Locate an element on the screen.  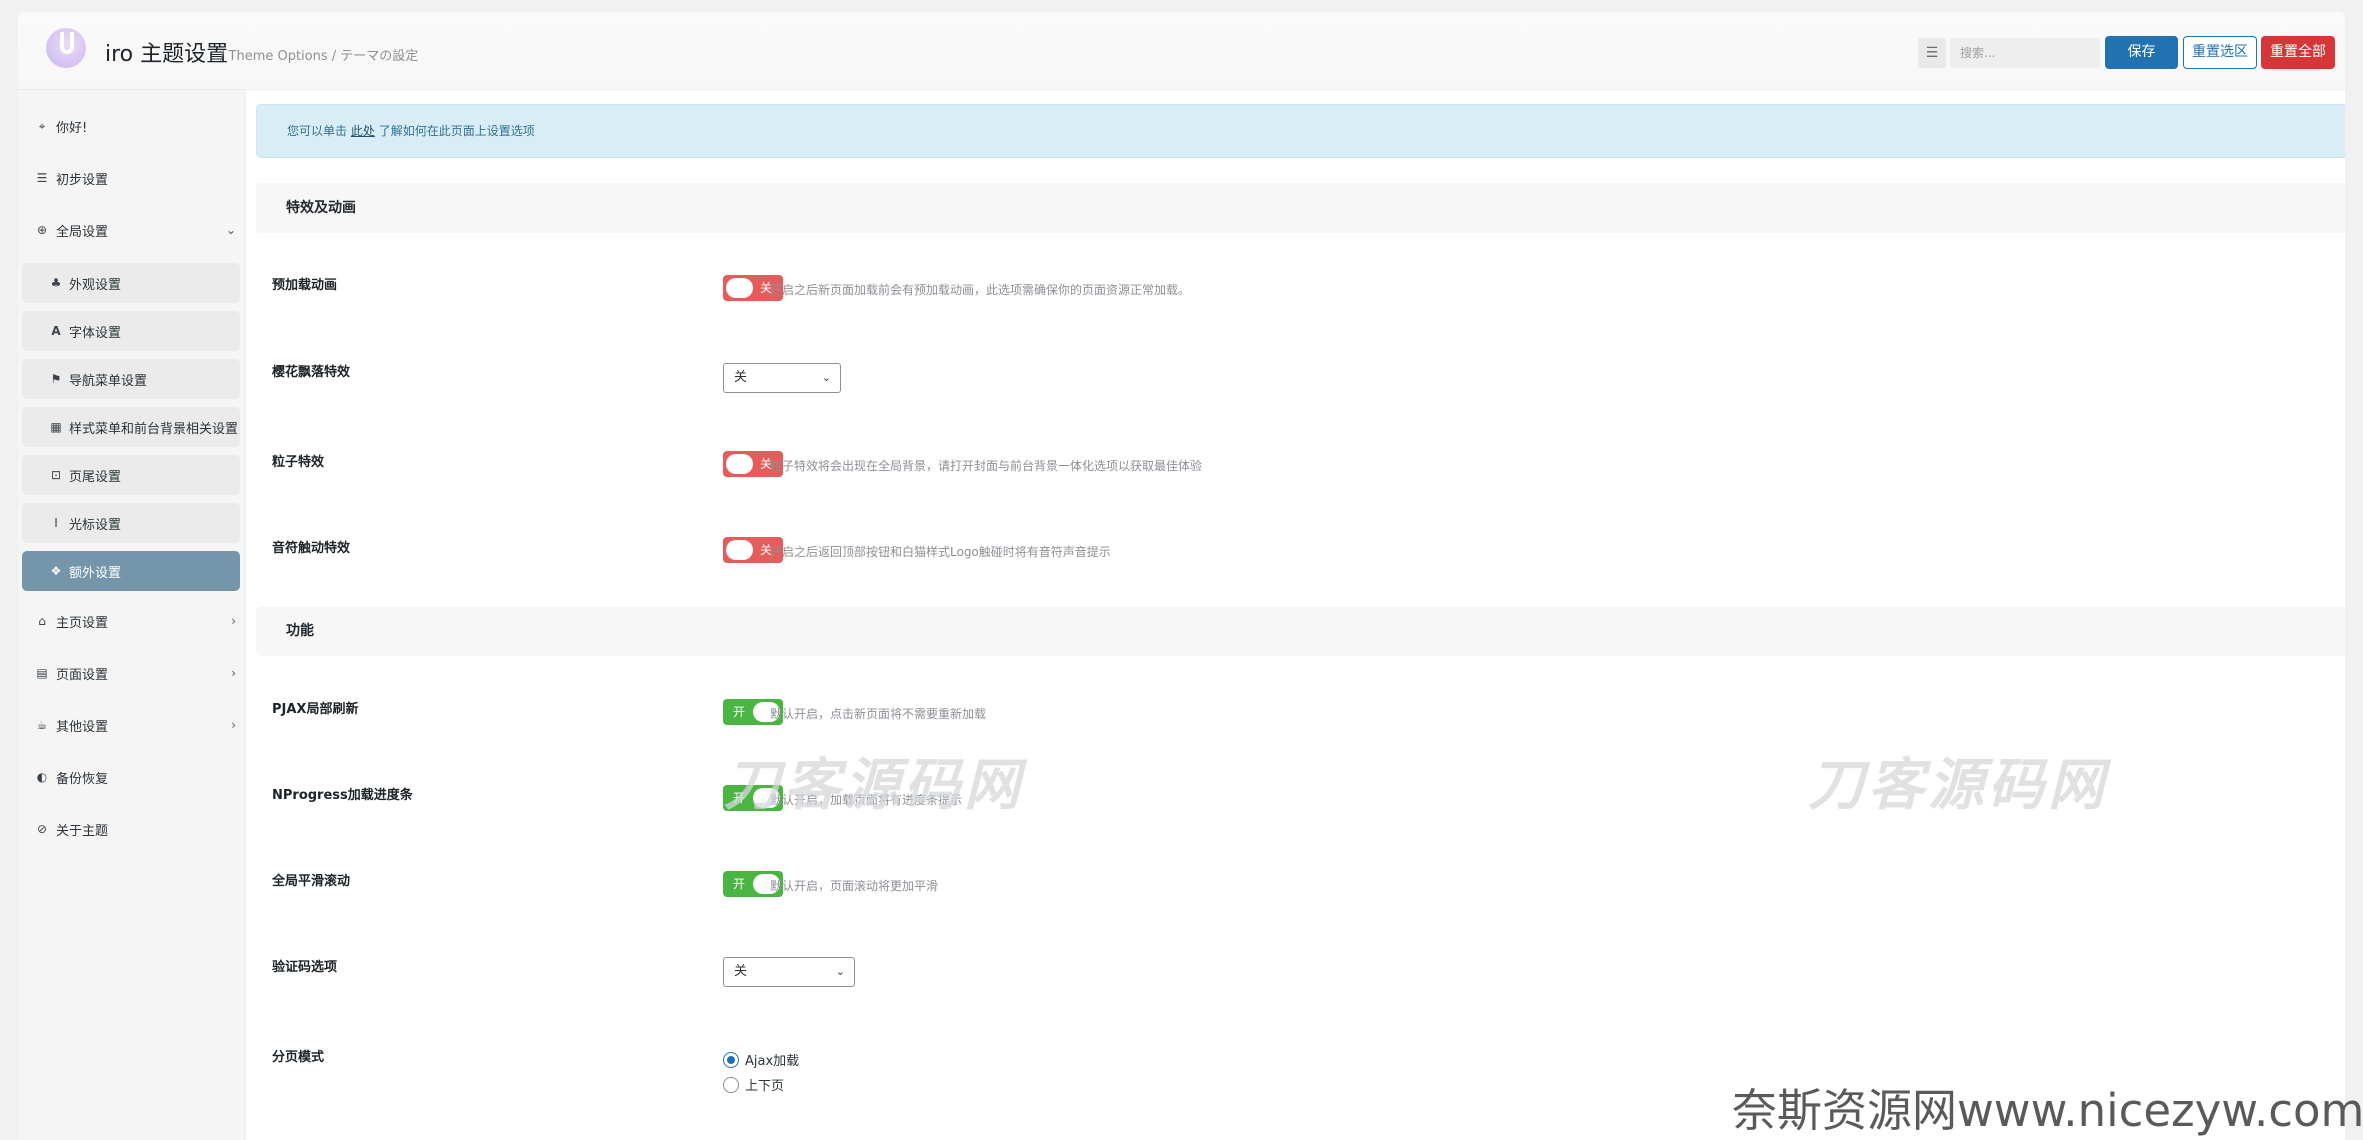
notes-desc: 开启之后返回顶部按钮和白猫样式Logo触碰时将有音符声音提示 is located at coordinates (940, 552).